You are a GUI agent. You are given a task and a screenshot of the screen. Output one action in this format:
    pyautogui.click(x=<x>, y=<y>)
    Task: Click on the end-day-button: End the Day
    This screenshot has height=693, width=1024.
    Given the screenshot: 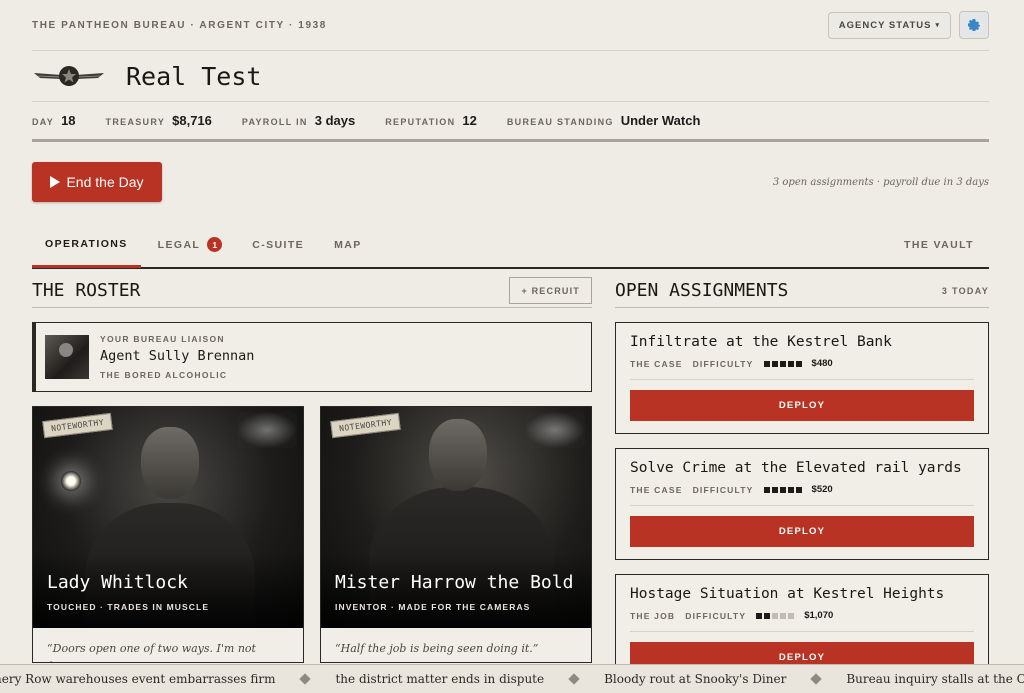 What is the action you would take?
    pyautogui.click(x=97, y=182)
    